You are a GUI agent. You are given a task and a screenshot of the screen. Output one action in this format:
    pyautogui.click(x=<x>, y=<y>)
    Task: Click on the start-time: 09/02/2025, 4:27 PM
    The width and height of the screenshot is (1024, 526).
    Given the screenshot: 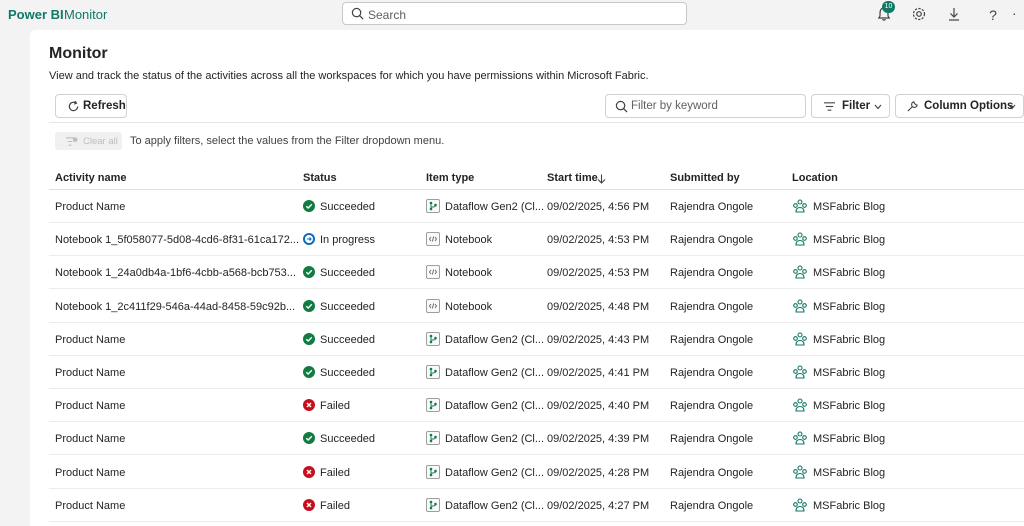 What is the action you would take?
    pyautogui.click(x=598, y=505)
    